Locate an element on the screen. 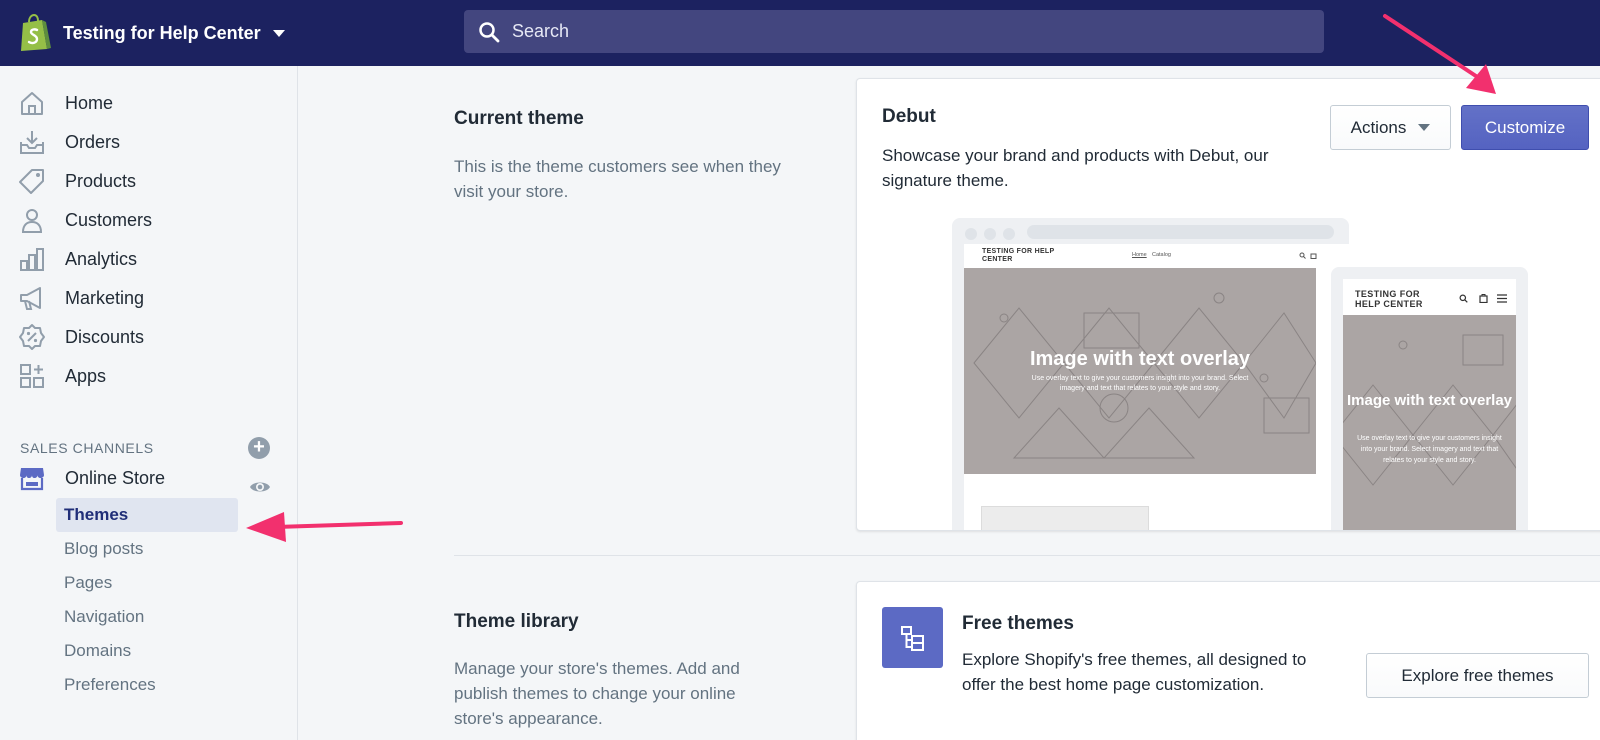 The image size is (1600, 740). shopify-bag-icon is located at coordinates (36, 32).